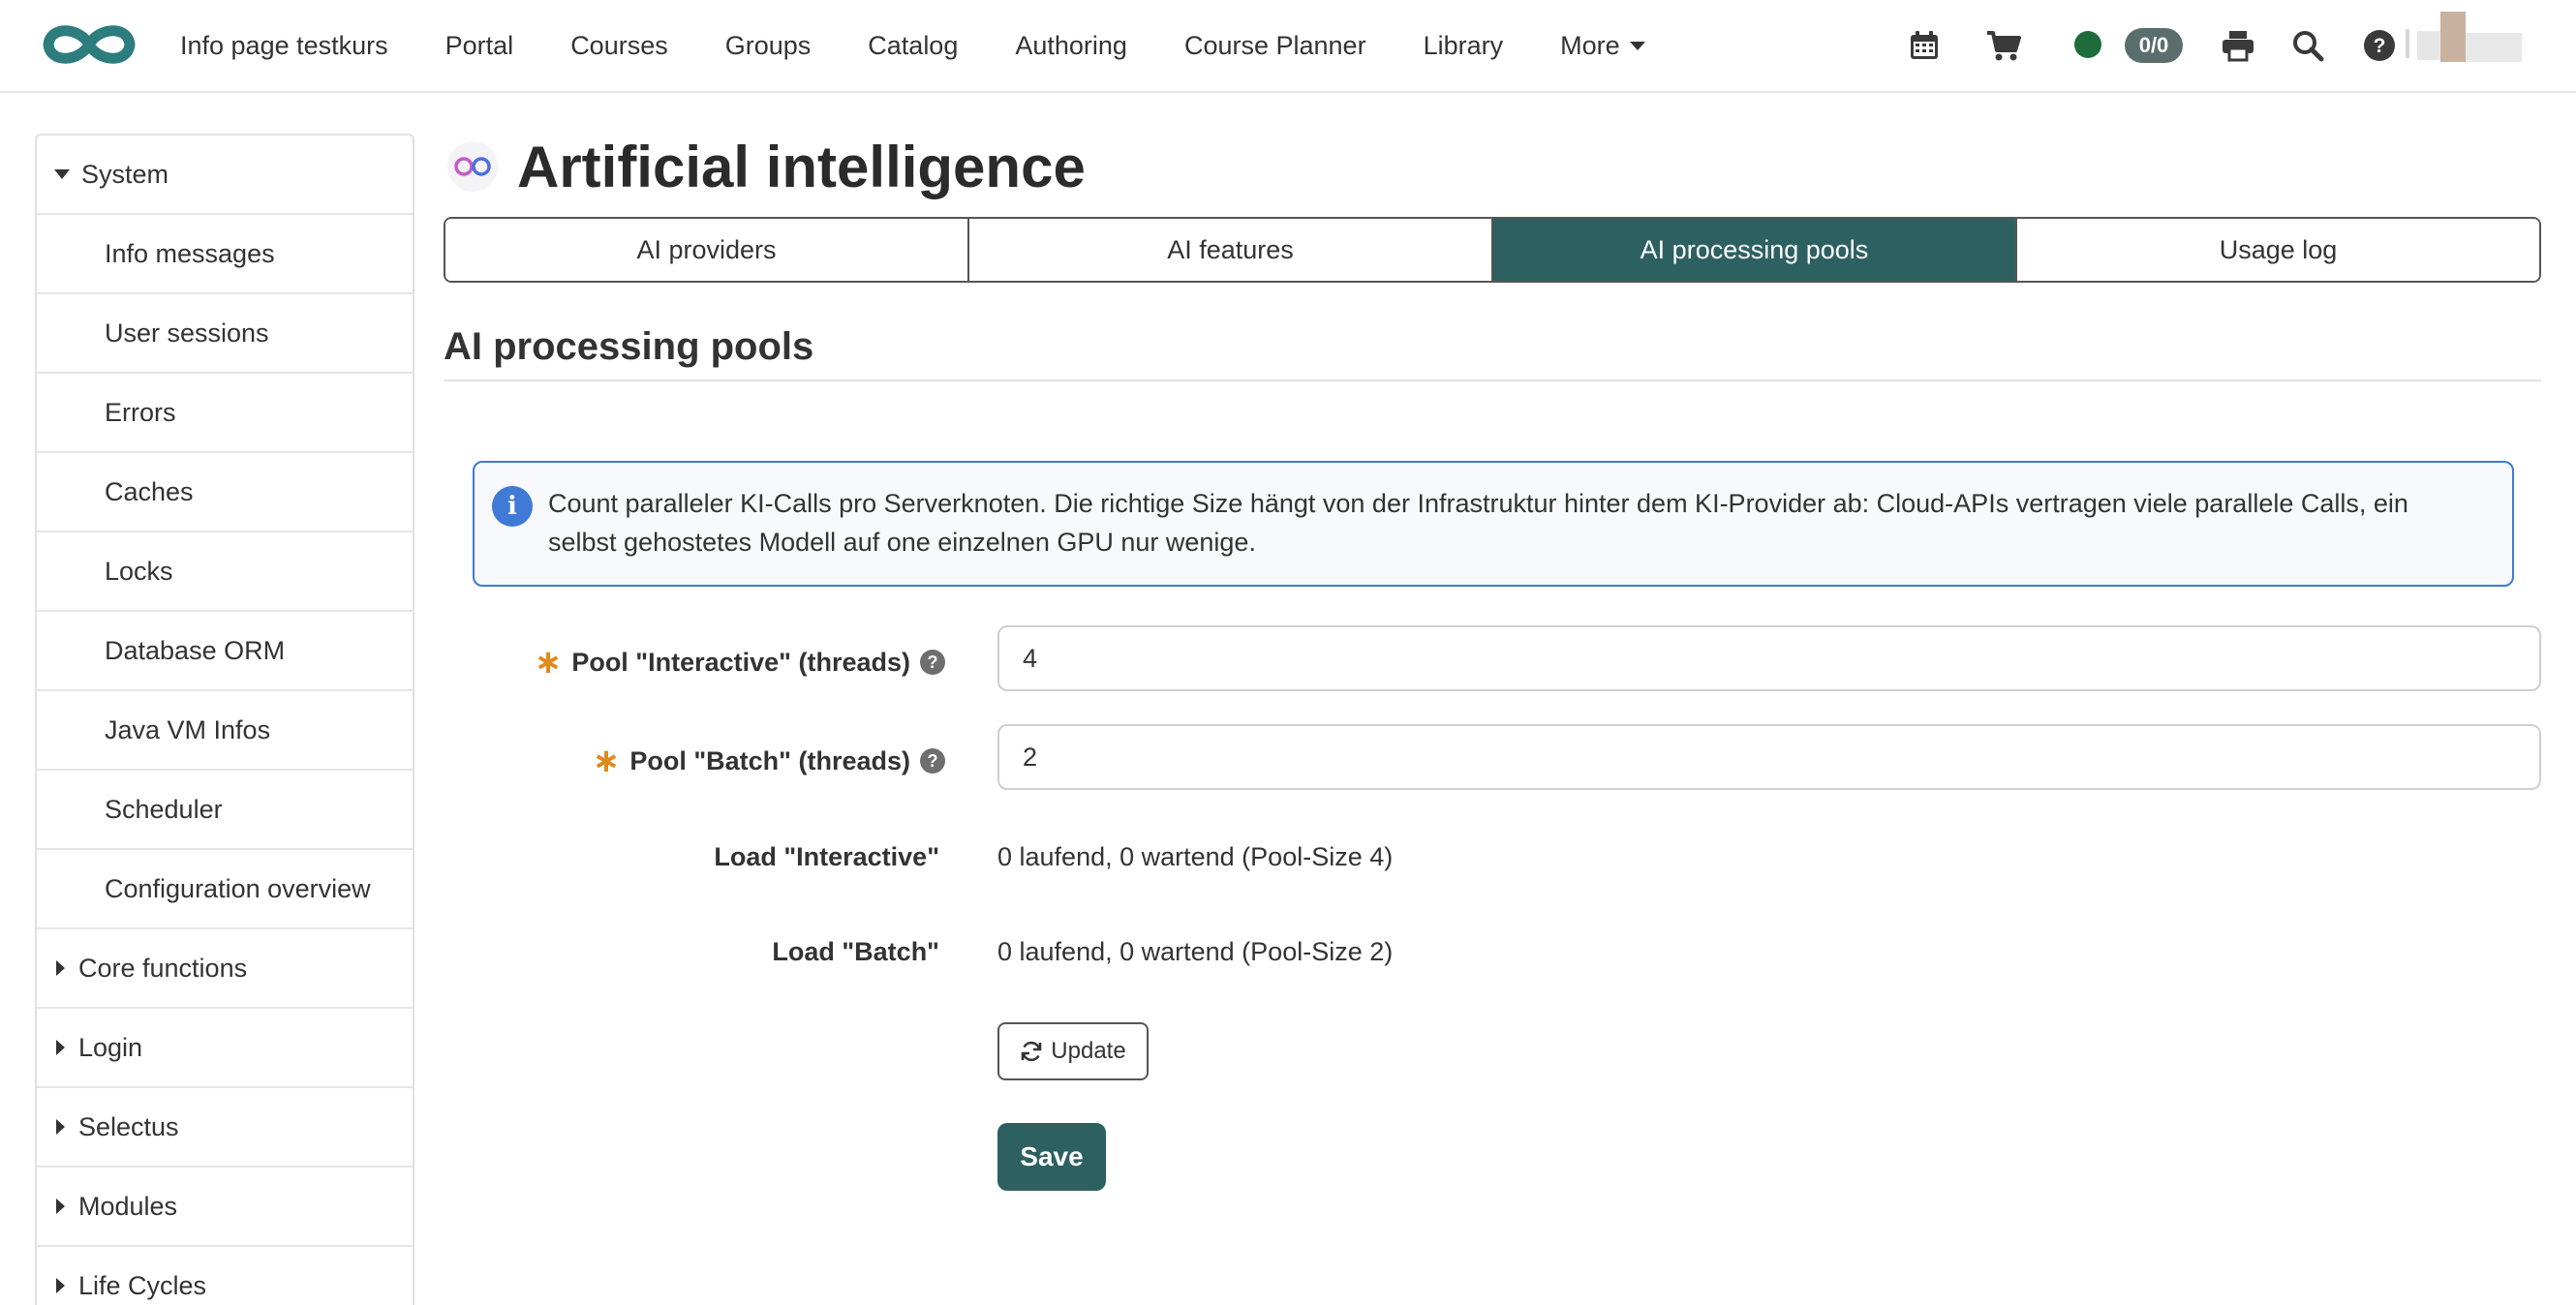  I want to click on sidebar-item-login: Login, so click(225, 1048).